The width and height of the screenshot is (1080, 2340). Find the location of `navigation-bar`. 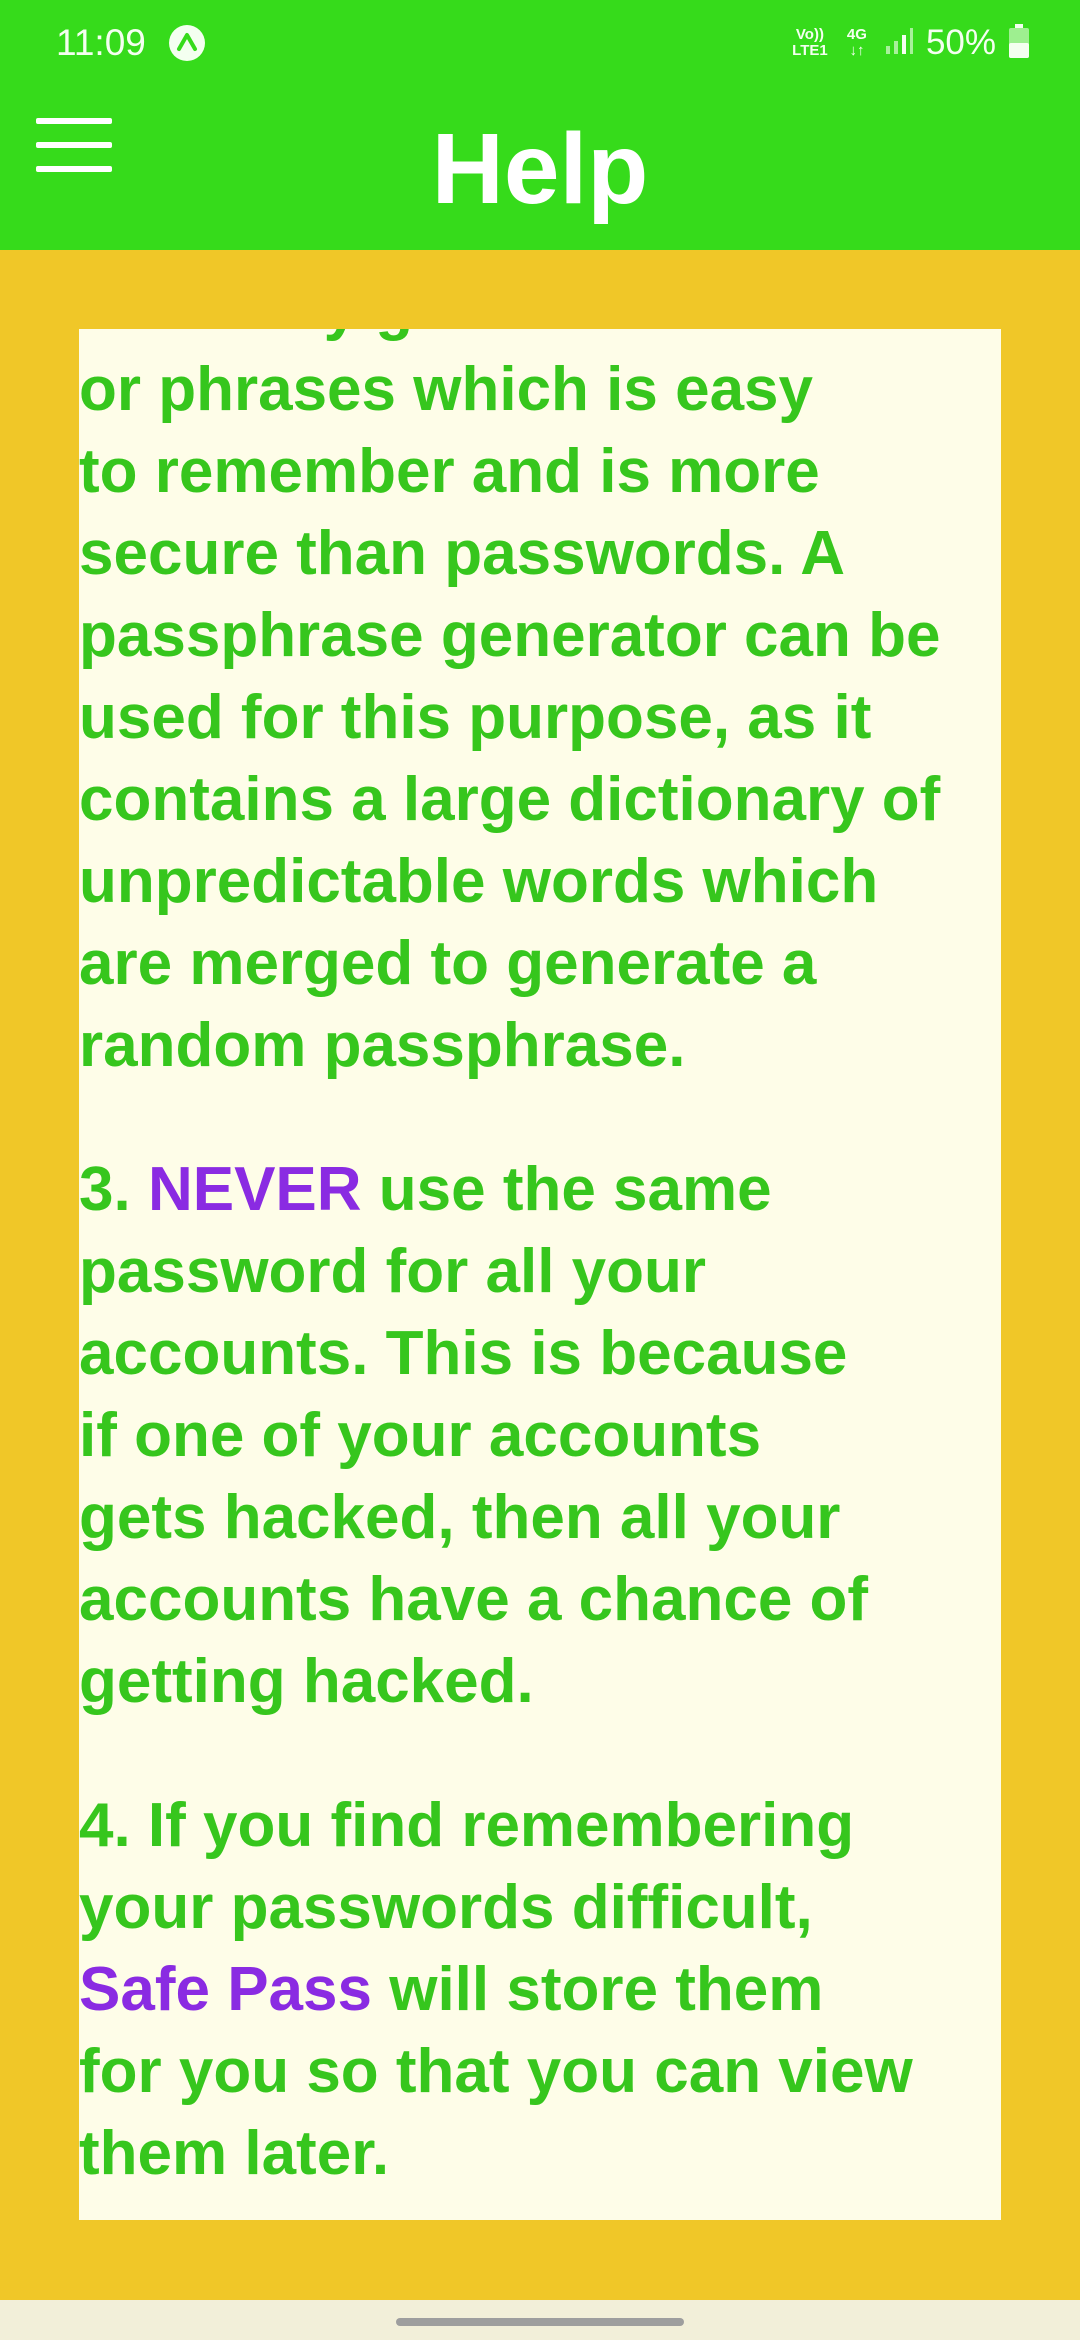

navigation-bar is located at coordinates (540, 2320).